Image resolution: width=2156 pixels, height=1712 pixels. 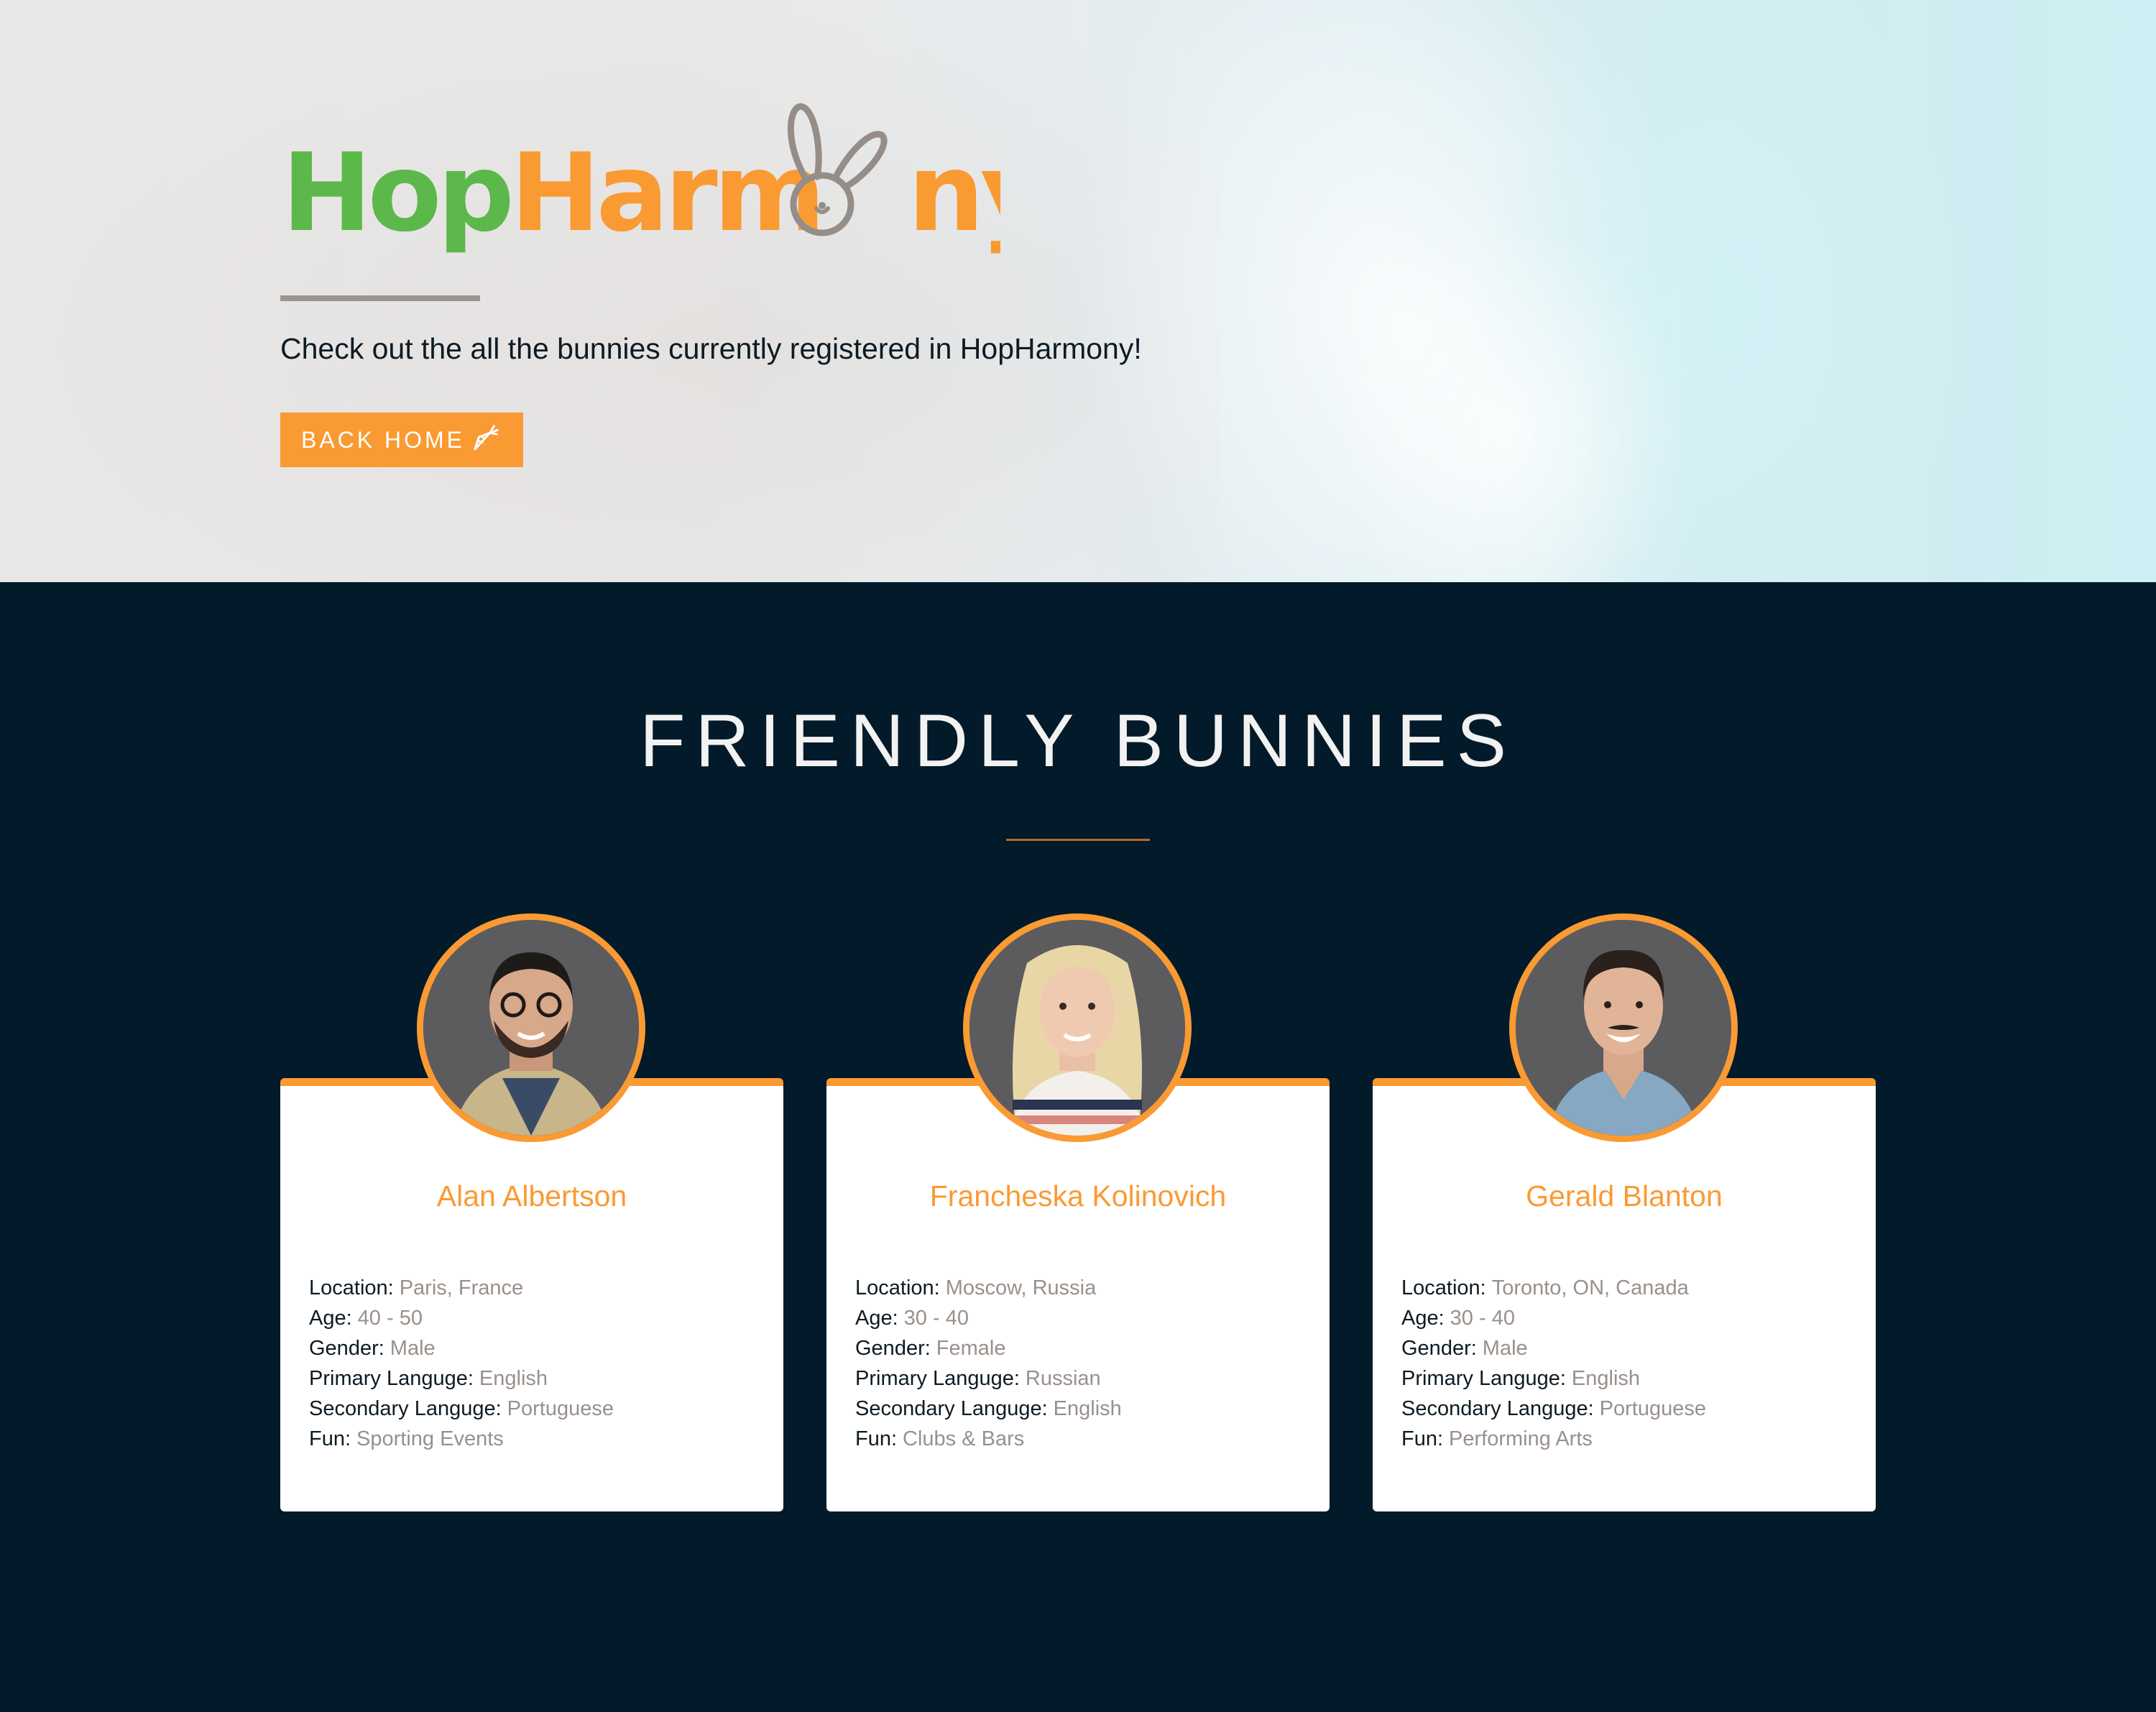 I want to click on detail-fun: Fun: Sporting Events, so click(x=462, y=1439).